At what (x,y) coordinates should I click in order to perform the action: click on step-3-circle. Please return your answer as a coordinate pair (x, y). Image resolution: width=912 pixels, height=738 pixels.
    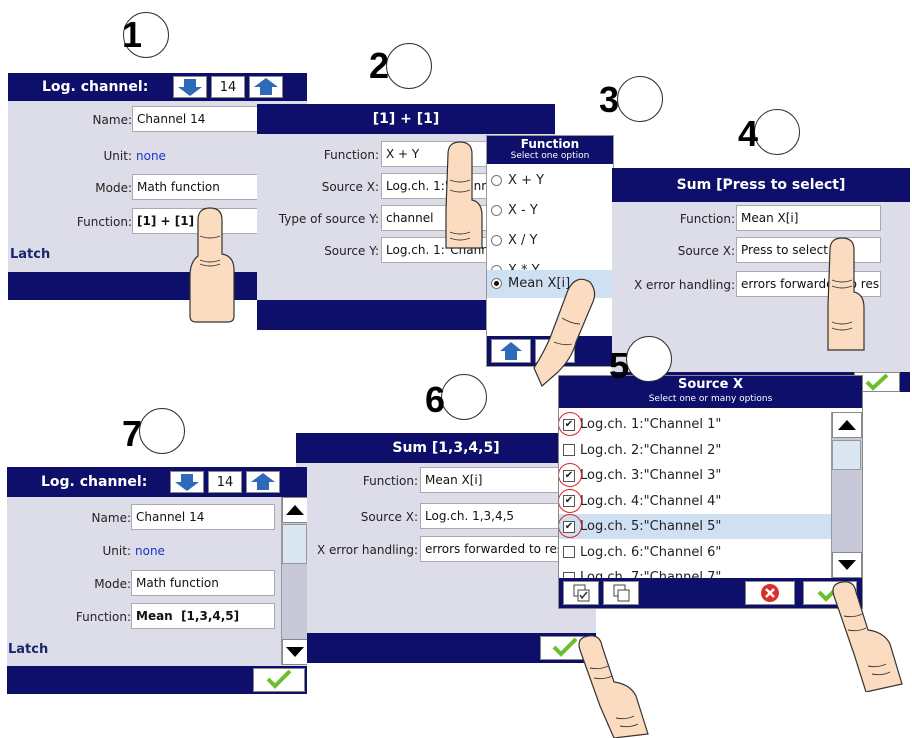
    Looking at the image, I should click on (640, 99).